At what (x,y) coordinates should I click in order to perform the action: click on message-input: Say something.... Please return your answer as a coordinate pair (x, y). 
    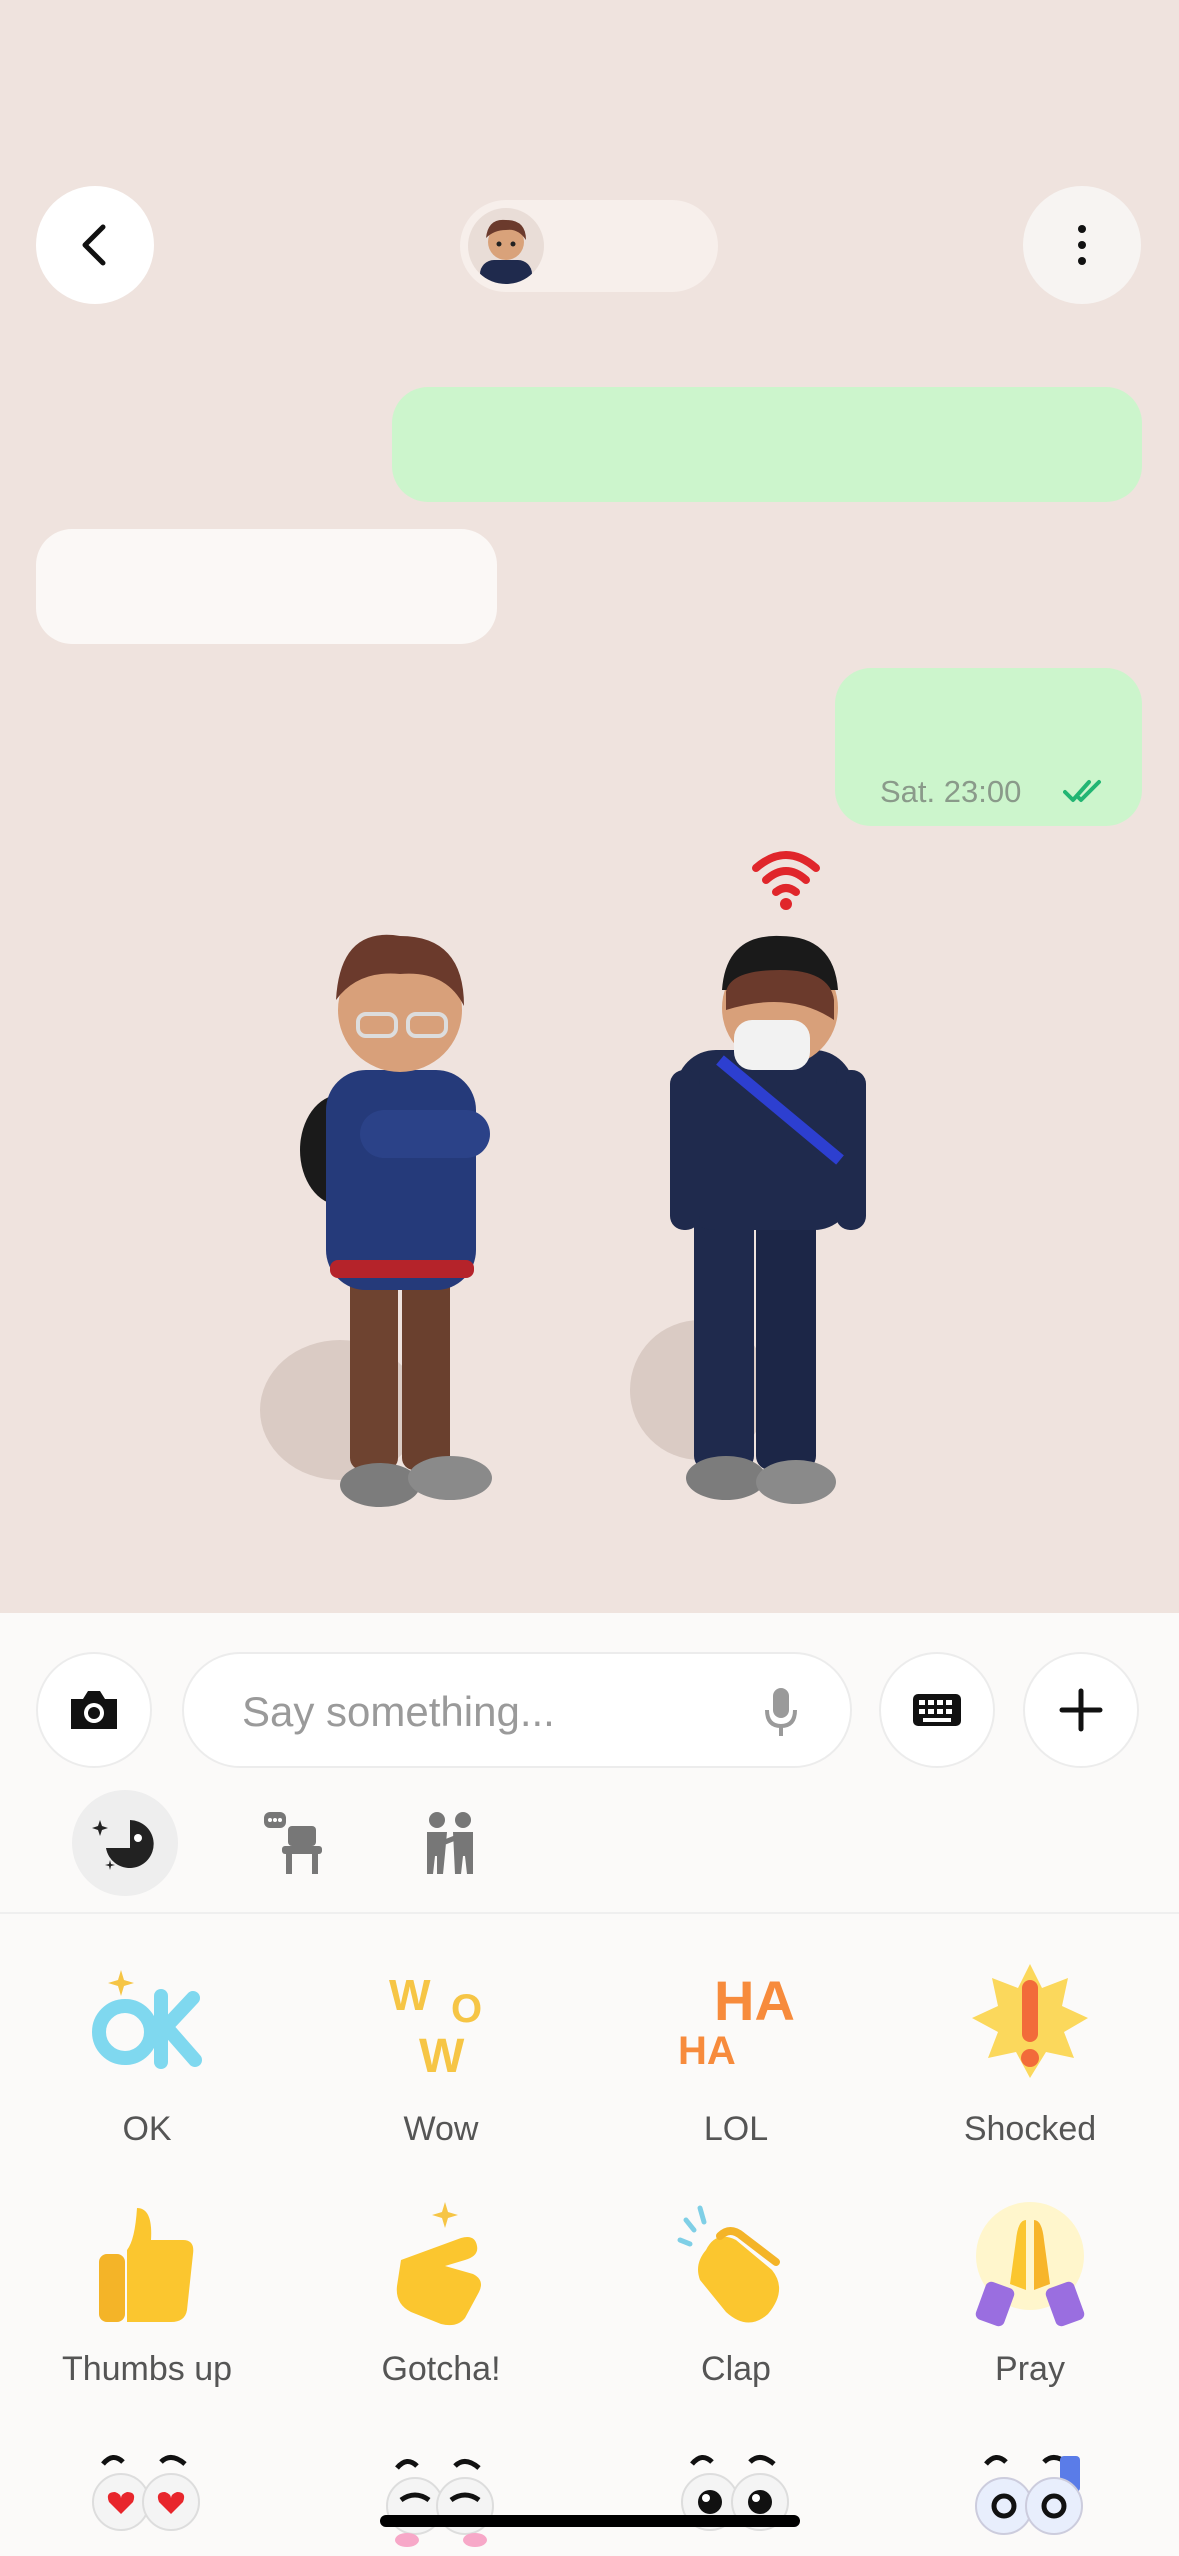
    Looking at the image, I should click on (517, 1710).